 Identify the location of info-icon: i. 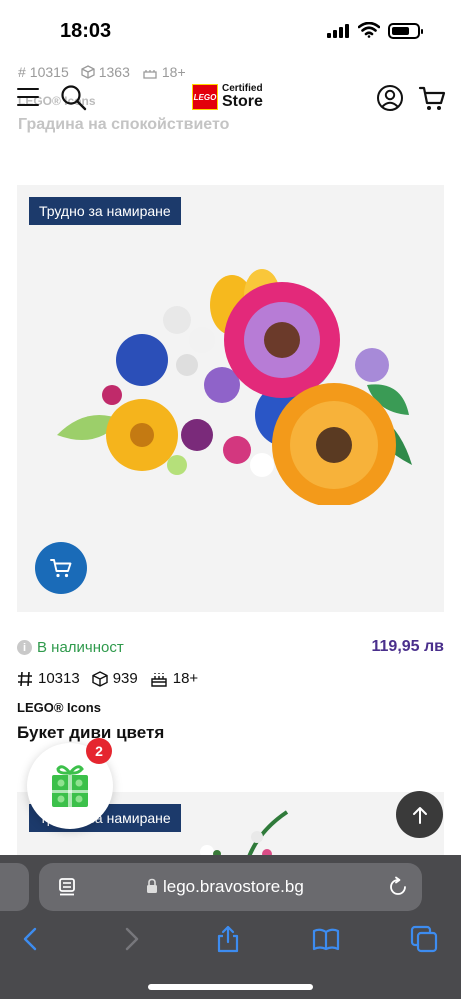
(24, 647).